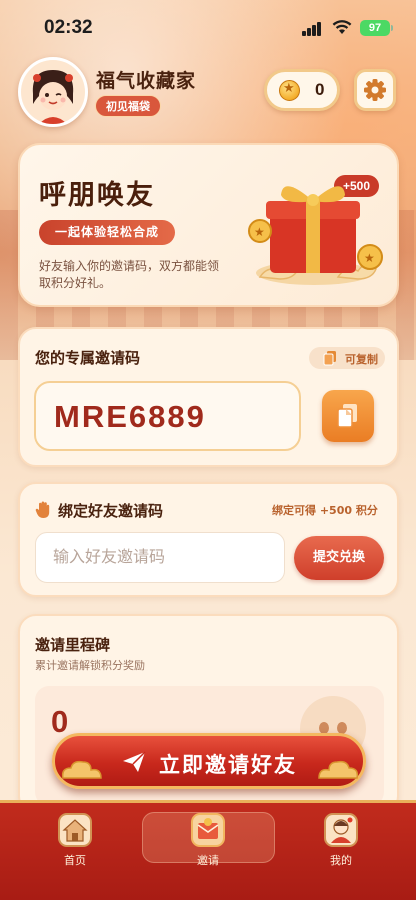  Describe the element at coordinates (128, 106) in the screenshot. I see `profile-badge: 初见福袋` at that location.